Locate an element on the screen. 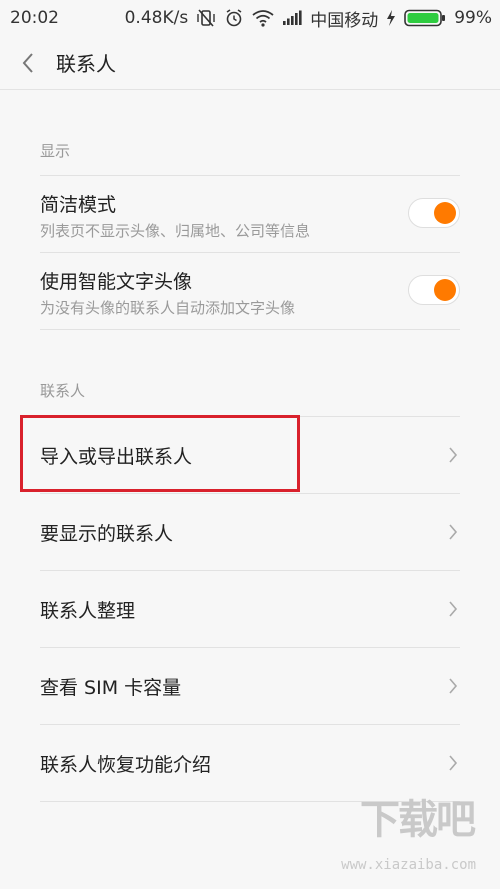 The width and height of the screenshot is (500, 889). smart-text-avatar-toggle is located at coordinates (434, 290).